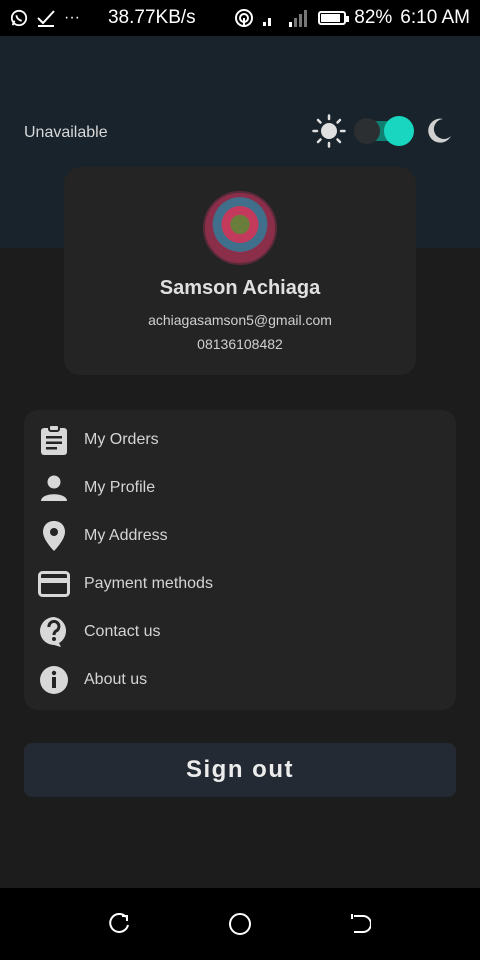  I want to click on system-nav-bar, so click(240, 924).